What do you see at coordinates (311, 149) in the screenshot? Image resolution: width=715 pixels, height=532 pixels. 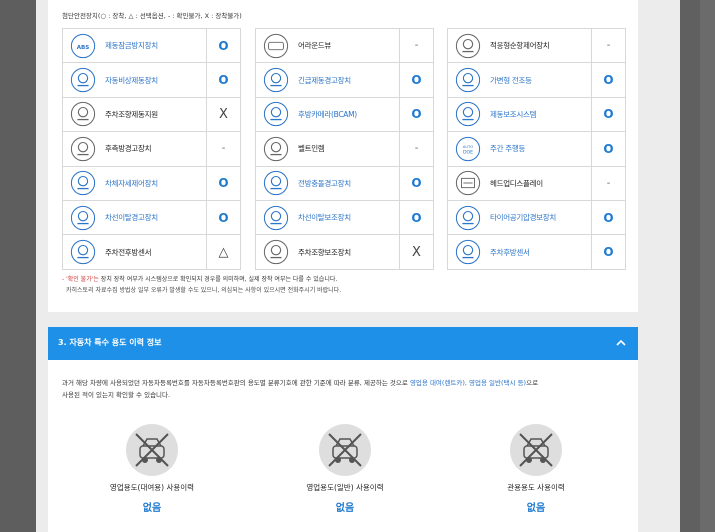 I see `safety-device-name: 벨트인렘` at bounding box center [311, 149].